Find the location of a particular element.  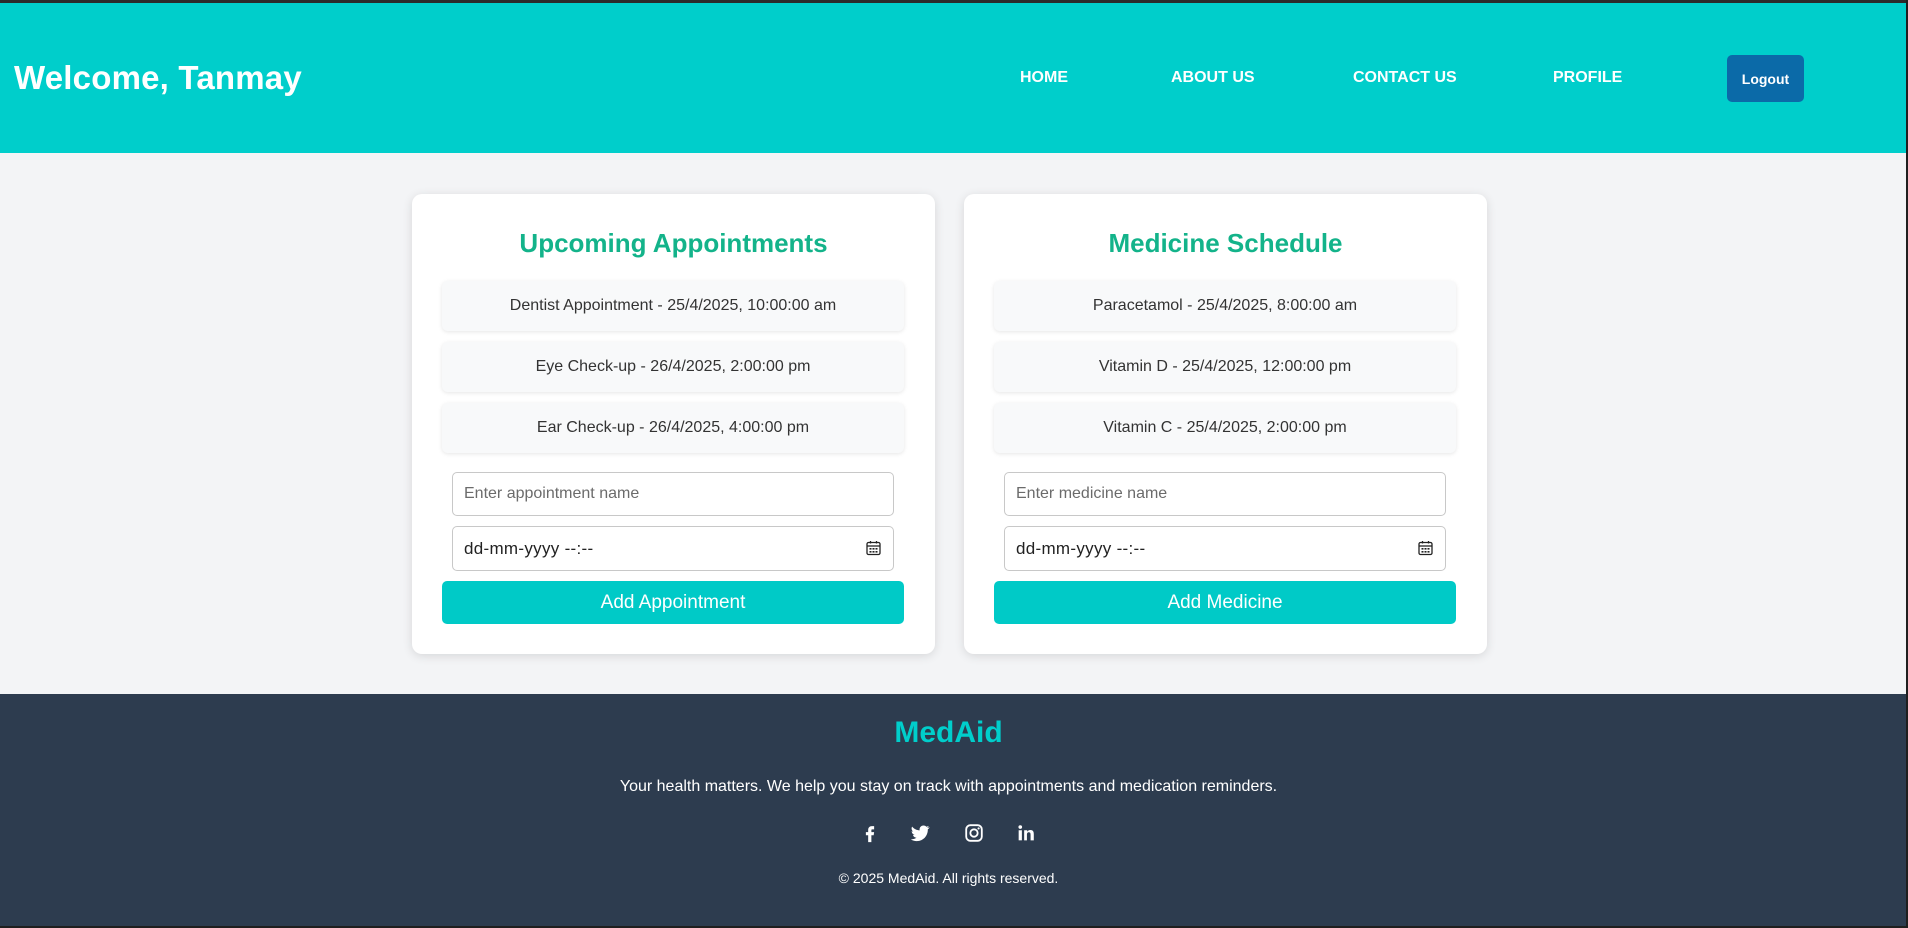

medicine-title: Medicine Schedule is located at coordinates (1225, 243).